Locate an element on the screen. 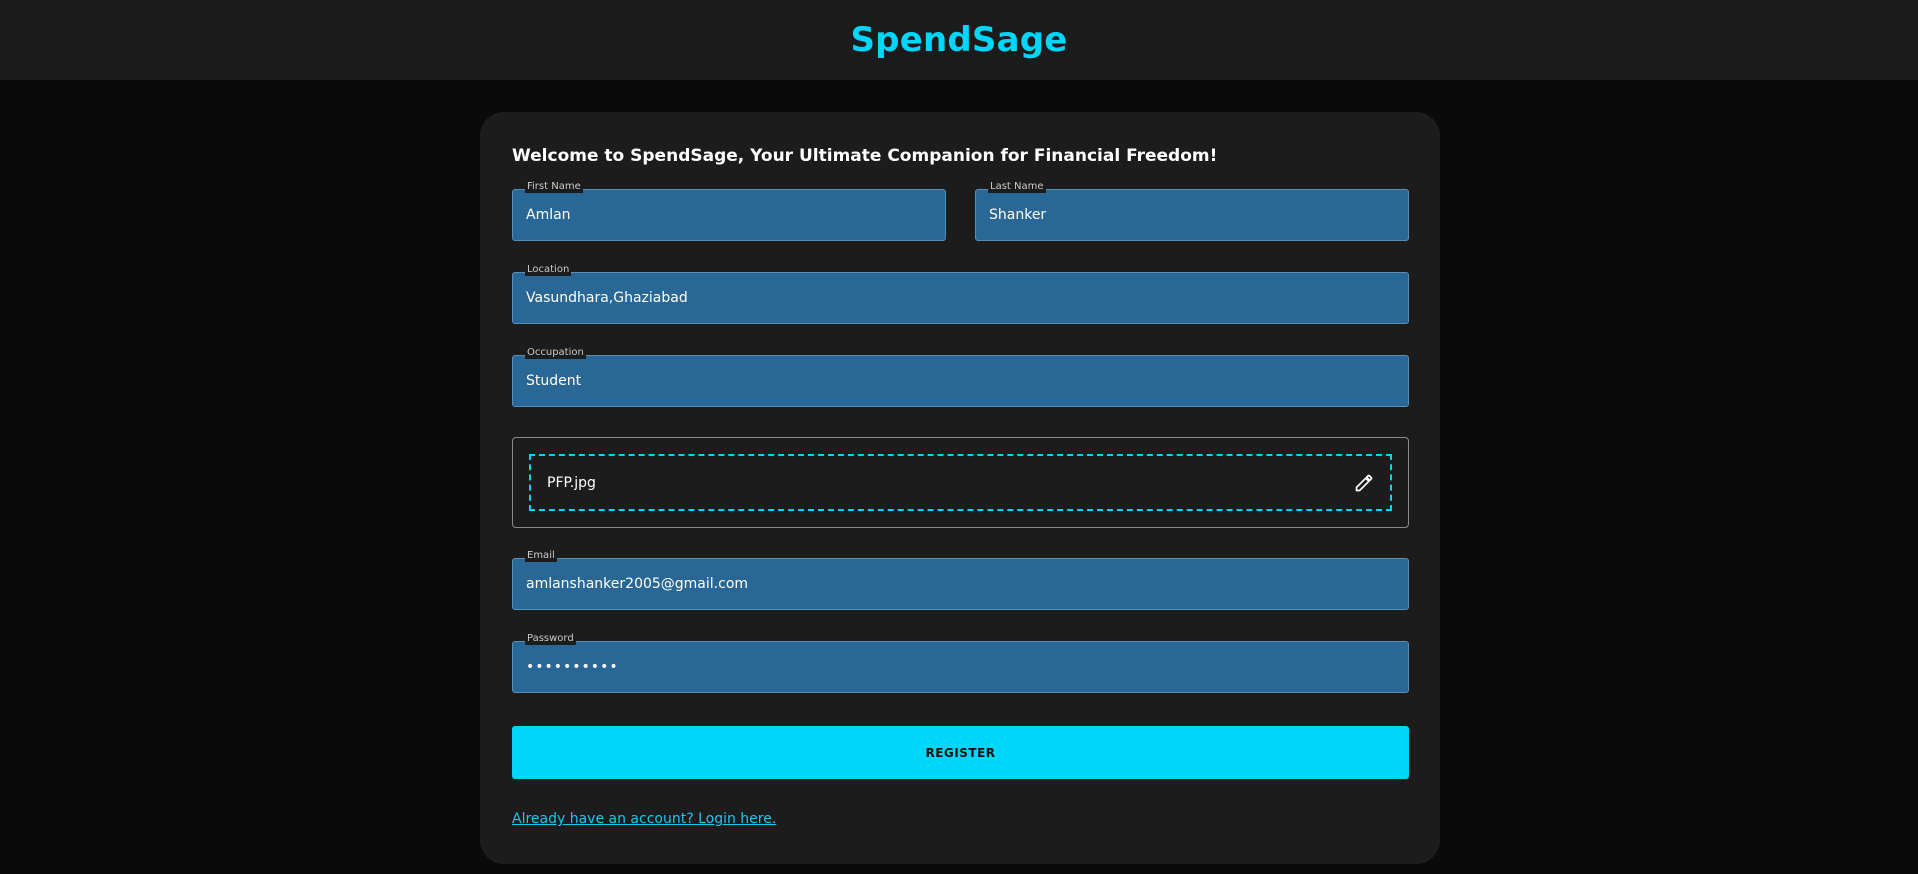 The image size is (1918, 874). password-field: Password •••••••••• is located at coordinates (960, 663).